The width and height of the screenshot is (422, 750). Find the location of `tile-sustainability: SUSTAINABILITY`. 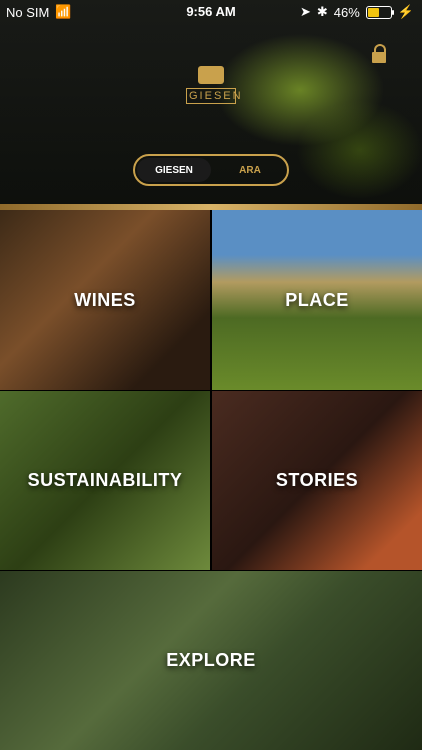

tile-sustainability: SUSTAINABILITY is located at coordinates (105, 480).